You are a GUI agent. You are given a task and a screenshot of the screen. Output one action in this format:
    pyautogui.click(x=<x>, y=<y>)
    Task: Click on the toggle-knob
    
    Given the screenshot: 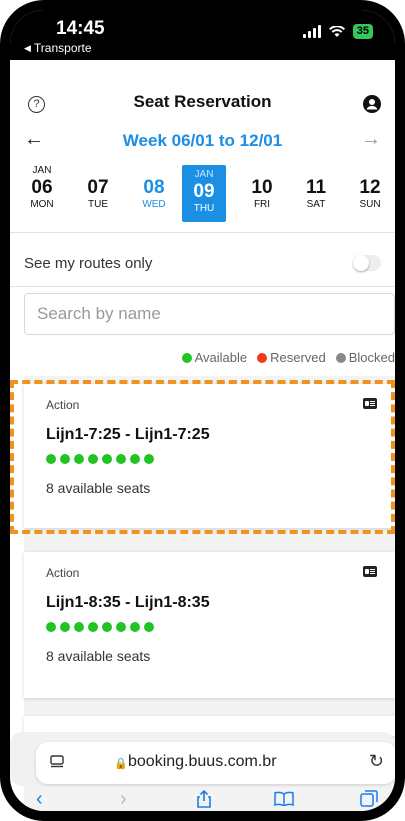 What is the action you would take?
    pyautogui.click(x=361, y=263)
    